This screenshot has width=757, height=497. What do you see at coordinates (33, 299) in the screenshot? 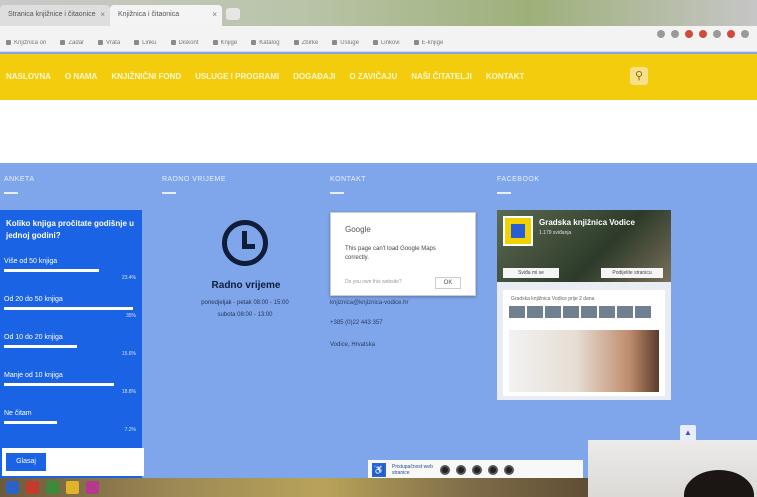
I see `poll-option-label: Od 20 do 50 knjiga` at bounding box center [33, 299].